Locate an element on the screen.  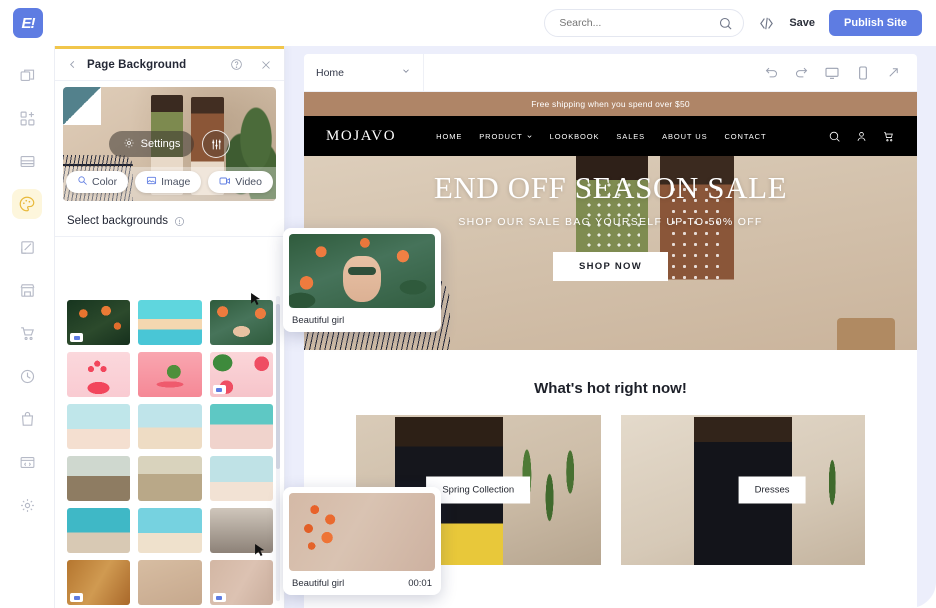
sidebar-item-design is located at coordinates (27, 204).